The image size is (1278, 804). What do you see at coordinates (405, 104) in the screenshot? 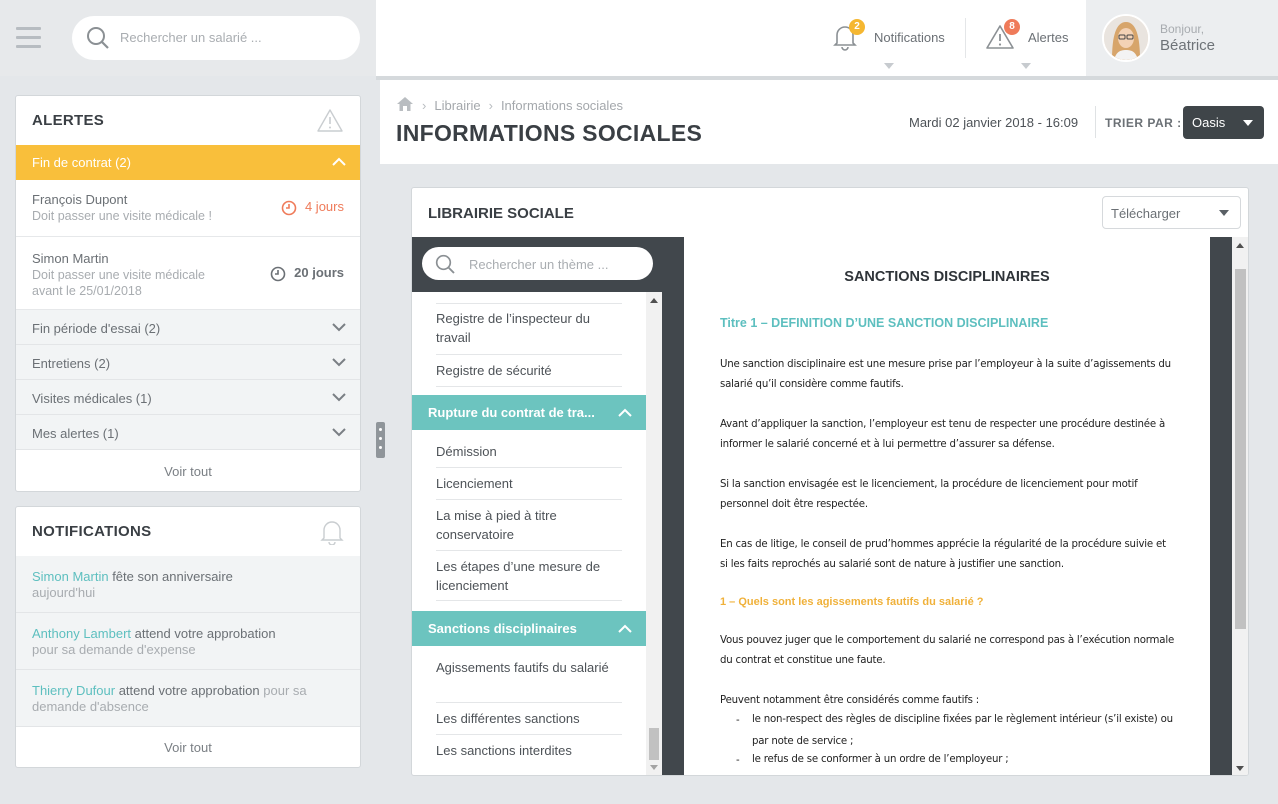
I see `home-icon` at bounding box center [405, 104].